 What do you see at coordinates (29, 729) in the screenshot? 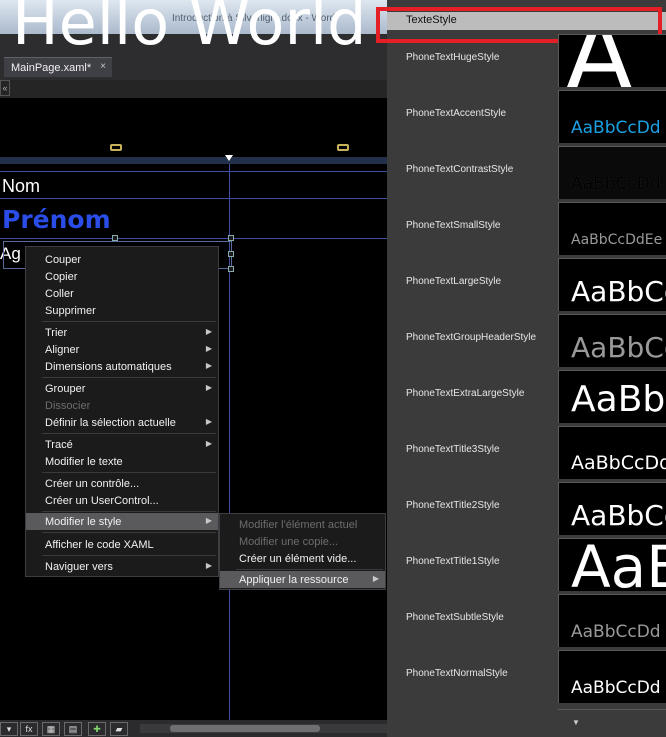
I see `effects-fx-icon: fx` at bounding box center [29, 729].